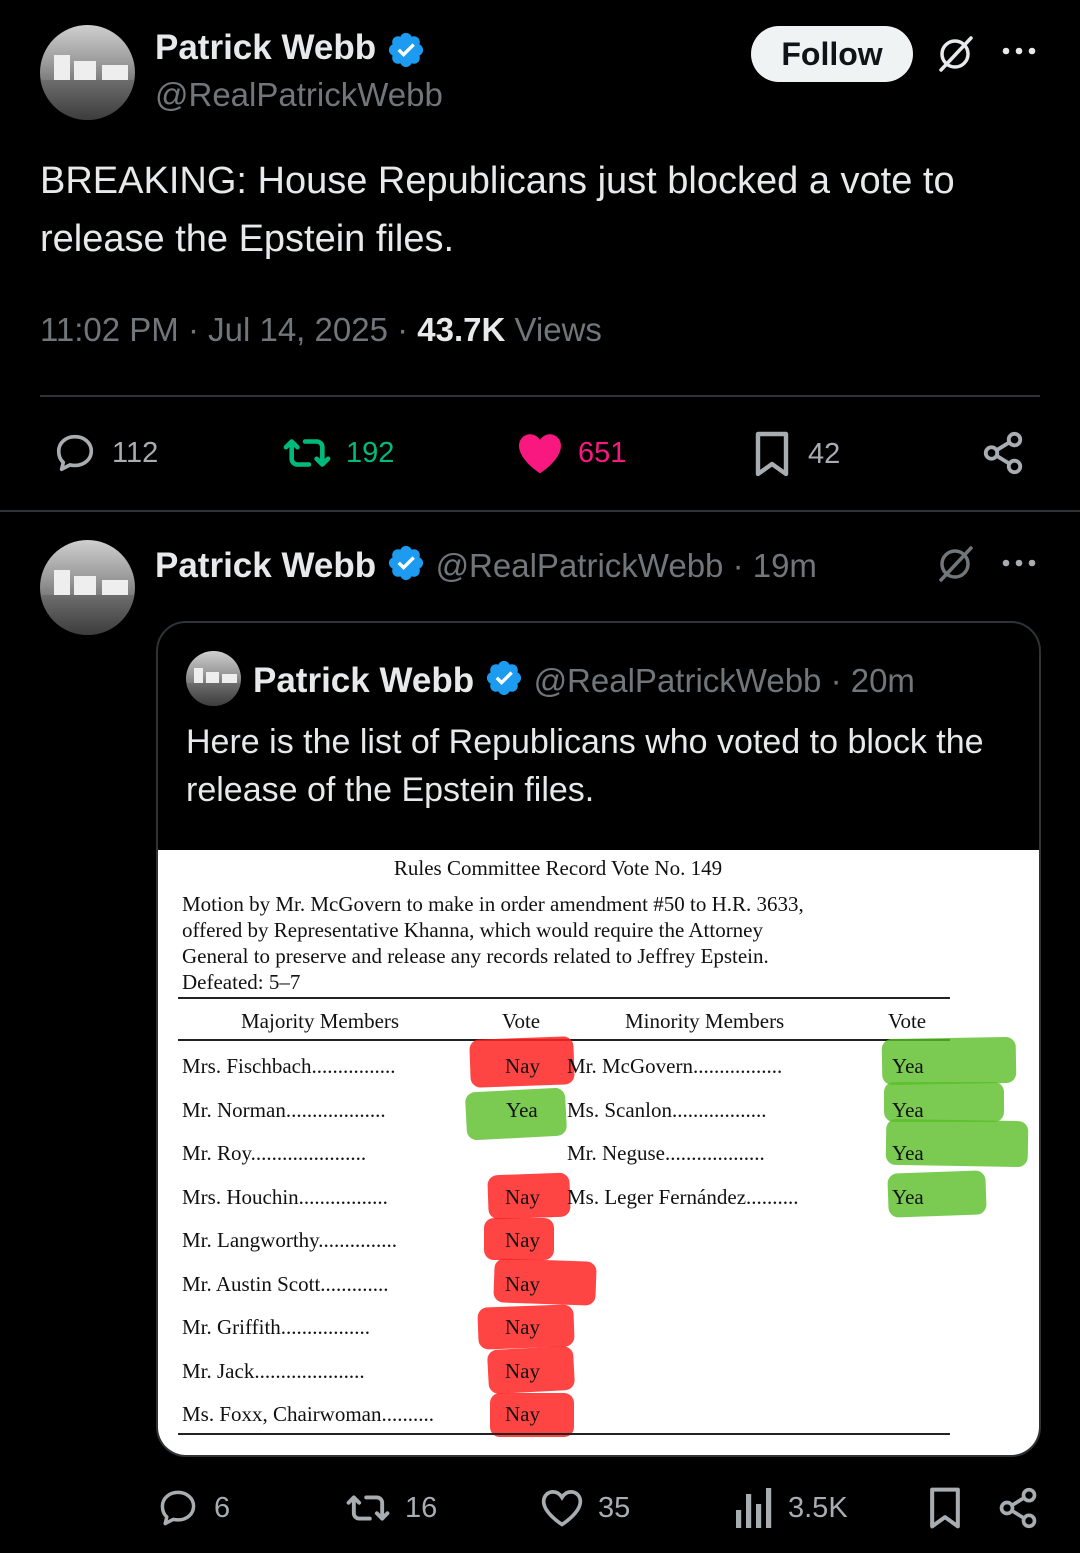  Describe the element at coordinates (626, 565) in the screenshot. I see `reply-handle-time: @RealPatrickWebb · 19m` at that location.